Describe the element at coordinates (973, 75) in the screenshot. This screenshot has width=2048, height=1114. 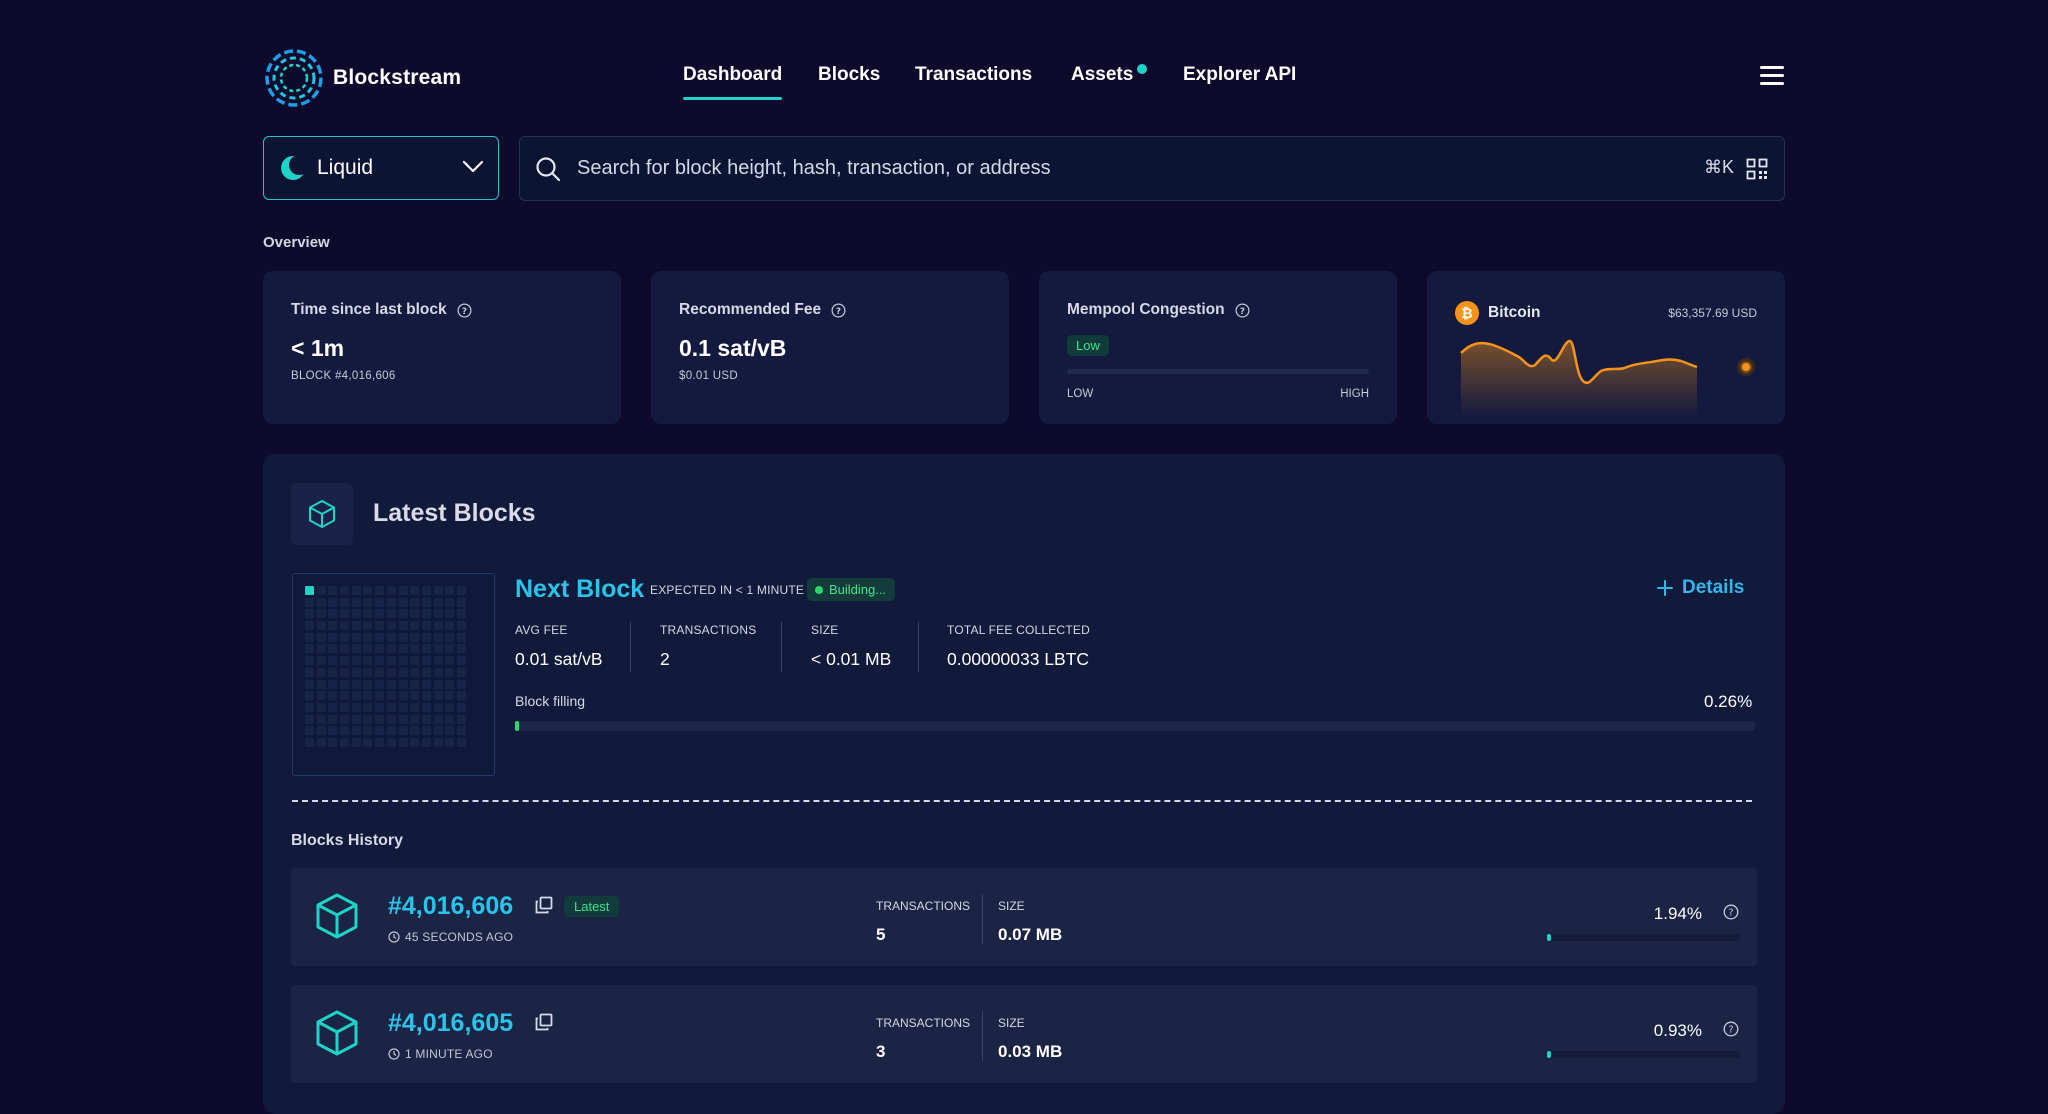
I see `nav-transactions: Transactions` at that location.